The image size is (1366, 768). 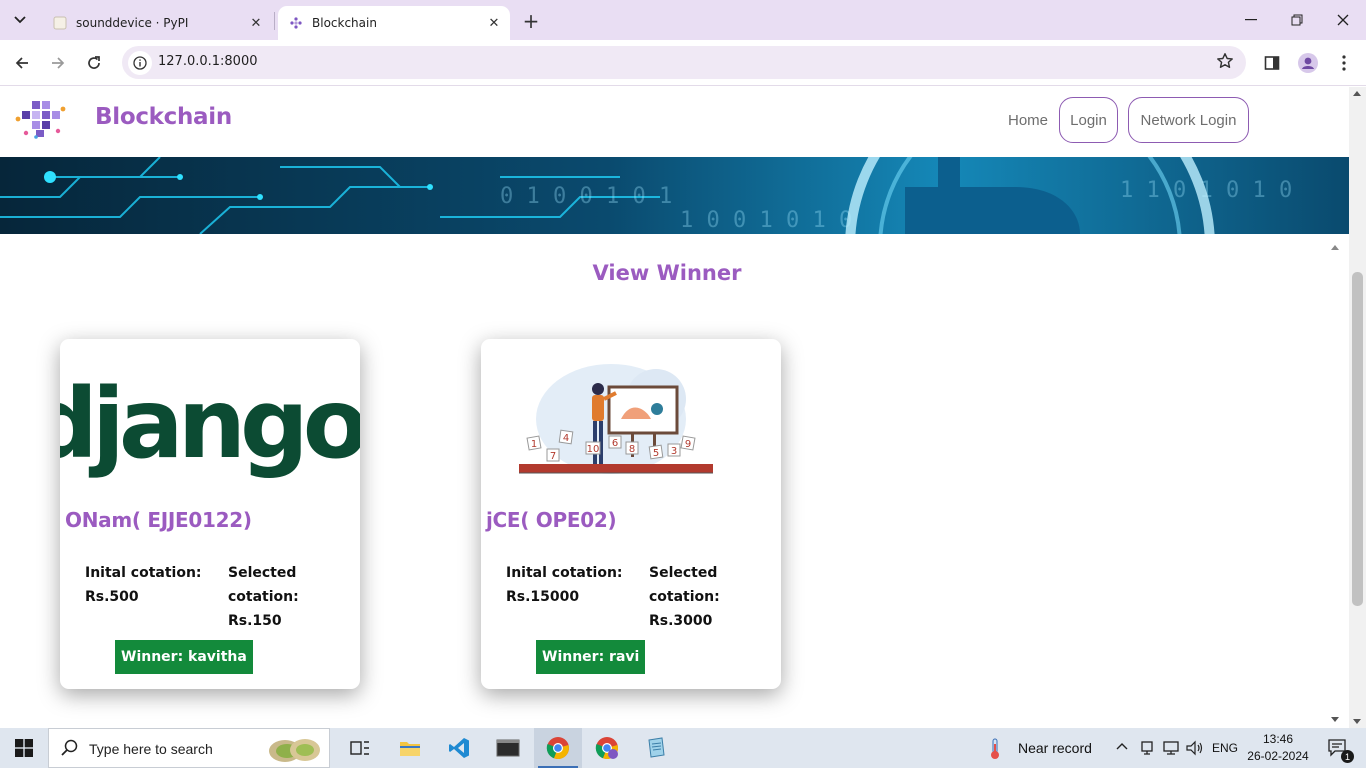 I want to click on search-icon, so click(x=69, y=747).